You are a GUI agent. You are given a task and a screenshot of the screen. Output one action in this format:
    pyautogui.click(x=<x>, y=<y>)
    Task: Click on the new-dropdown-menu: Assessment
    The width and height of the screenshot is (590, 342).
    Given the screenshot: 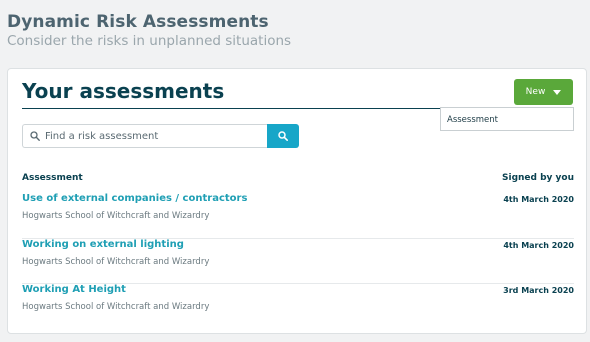 What is the action you would take?
    pyautogui.click(x=507, y=119)
    